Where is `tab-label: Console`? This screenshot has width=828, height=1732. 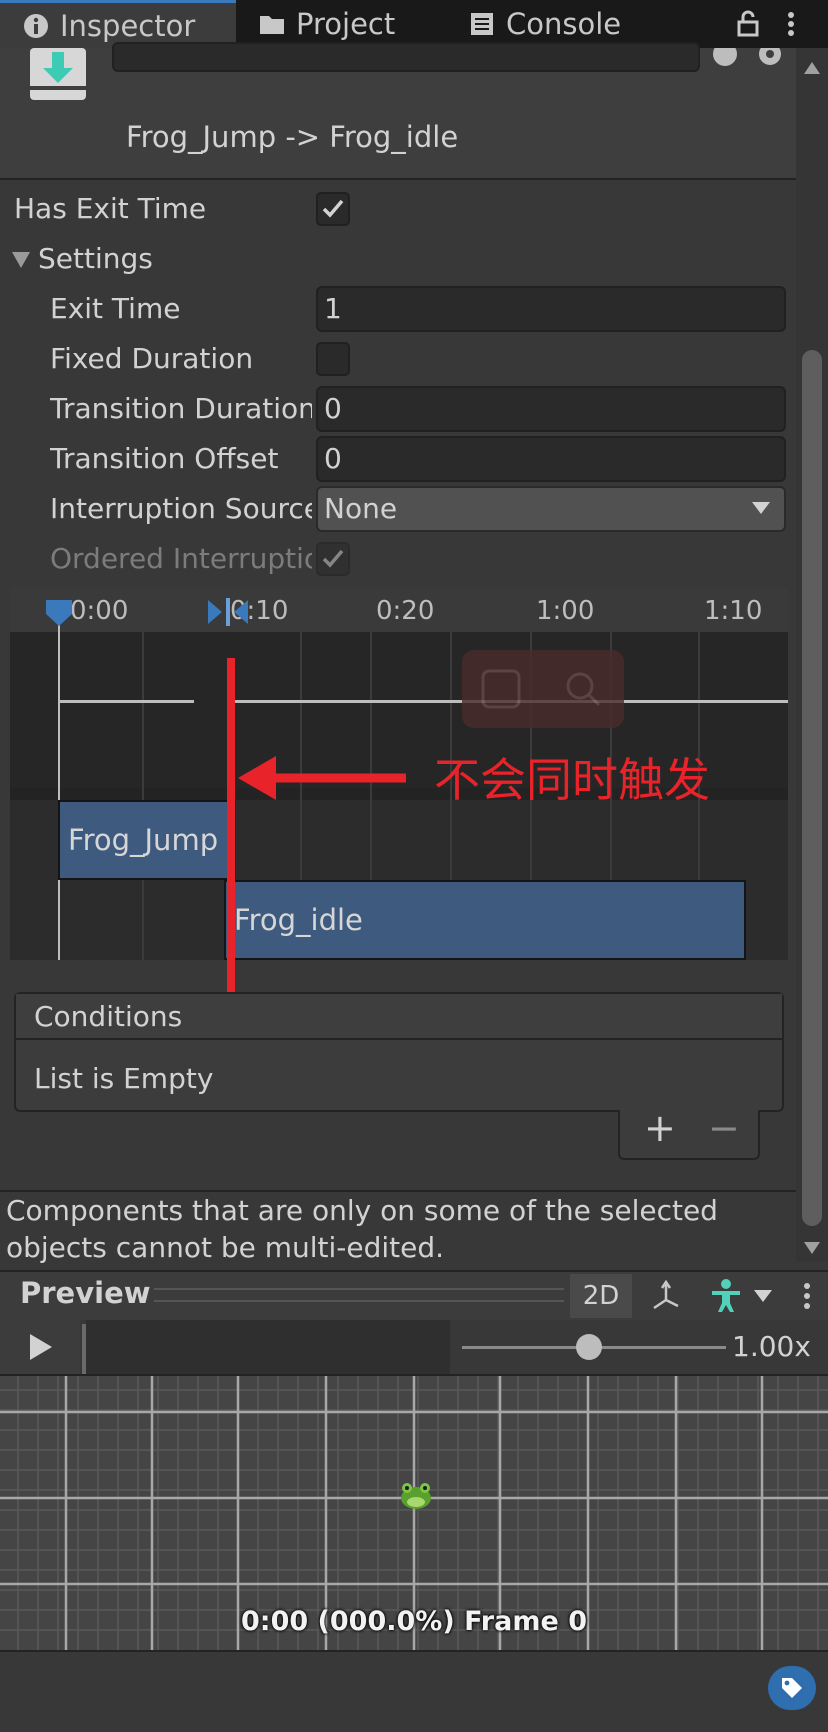
tab-label: Console is located at coordinates (564, 24).